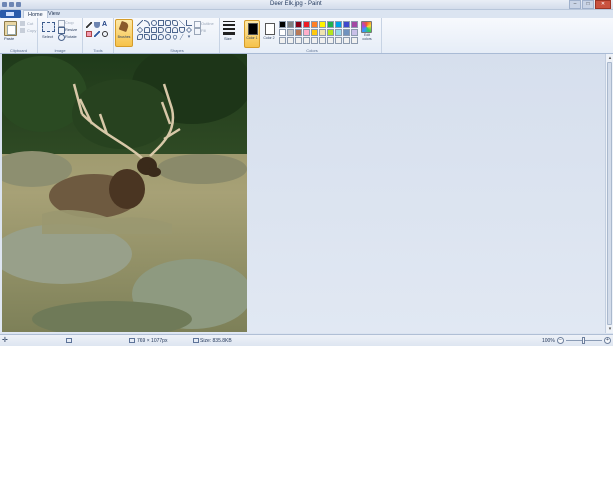  Describe the element at coordinates (30, 23) in the screenshot. I see `cut-button: Cut` at that location.